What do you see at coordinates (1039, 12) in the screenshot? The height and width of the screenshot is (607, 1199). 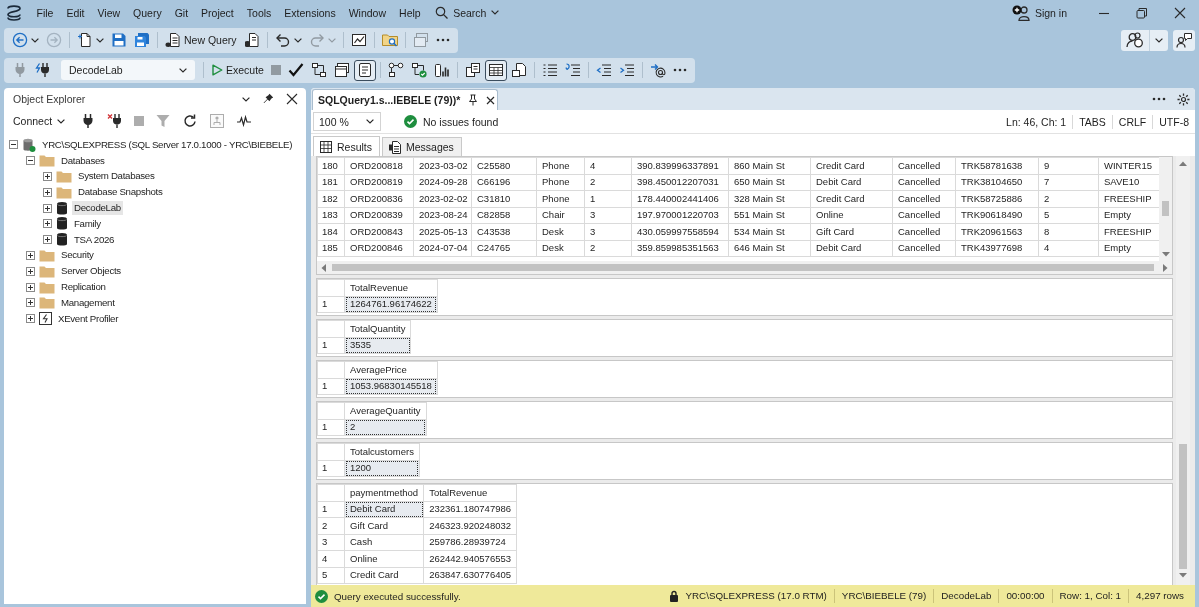 I see `sign-in-button: Sign in` at bounding box center [1039, 12].